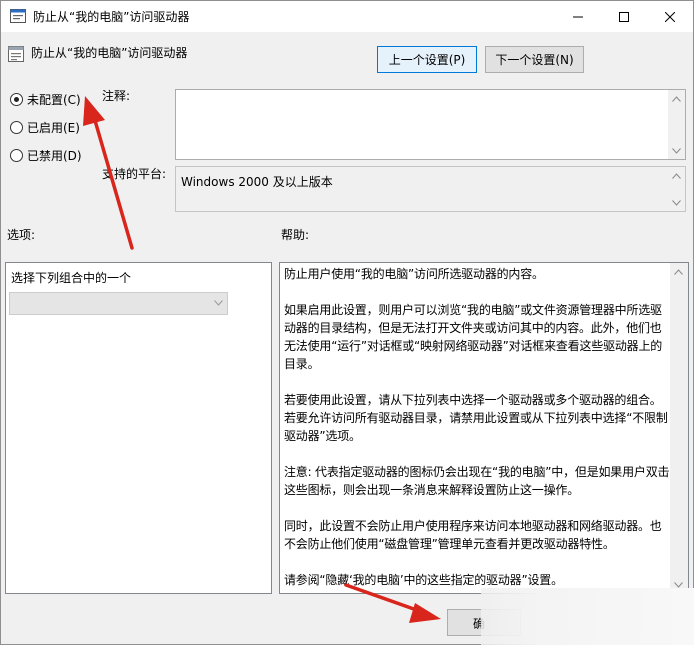  Describe the element at coordinates (109, 53) in the screenshot. I see `setting-name: 防止从“我的电脑”访问驱动器` at that location.